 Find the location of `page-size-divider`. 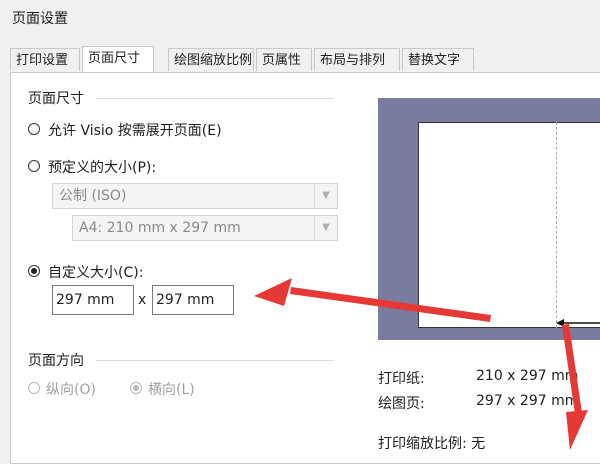

page-size-divider is located at coordinates (215, 98).